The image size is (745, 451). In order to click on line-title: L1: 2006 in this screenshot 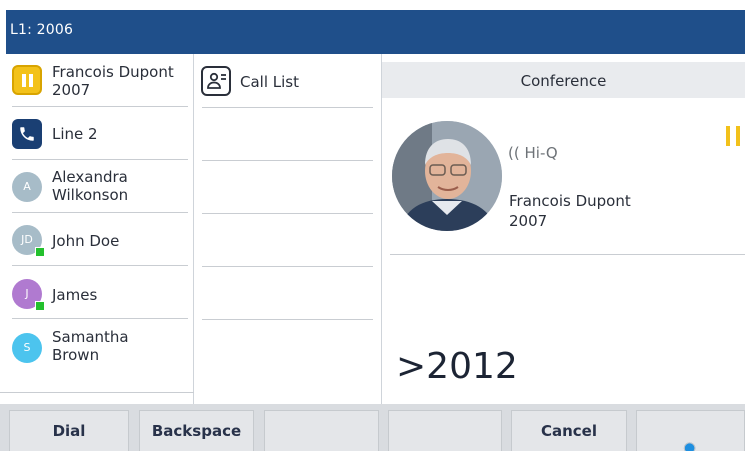, I will do `click(42, 30)`.